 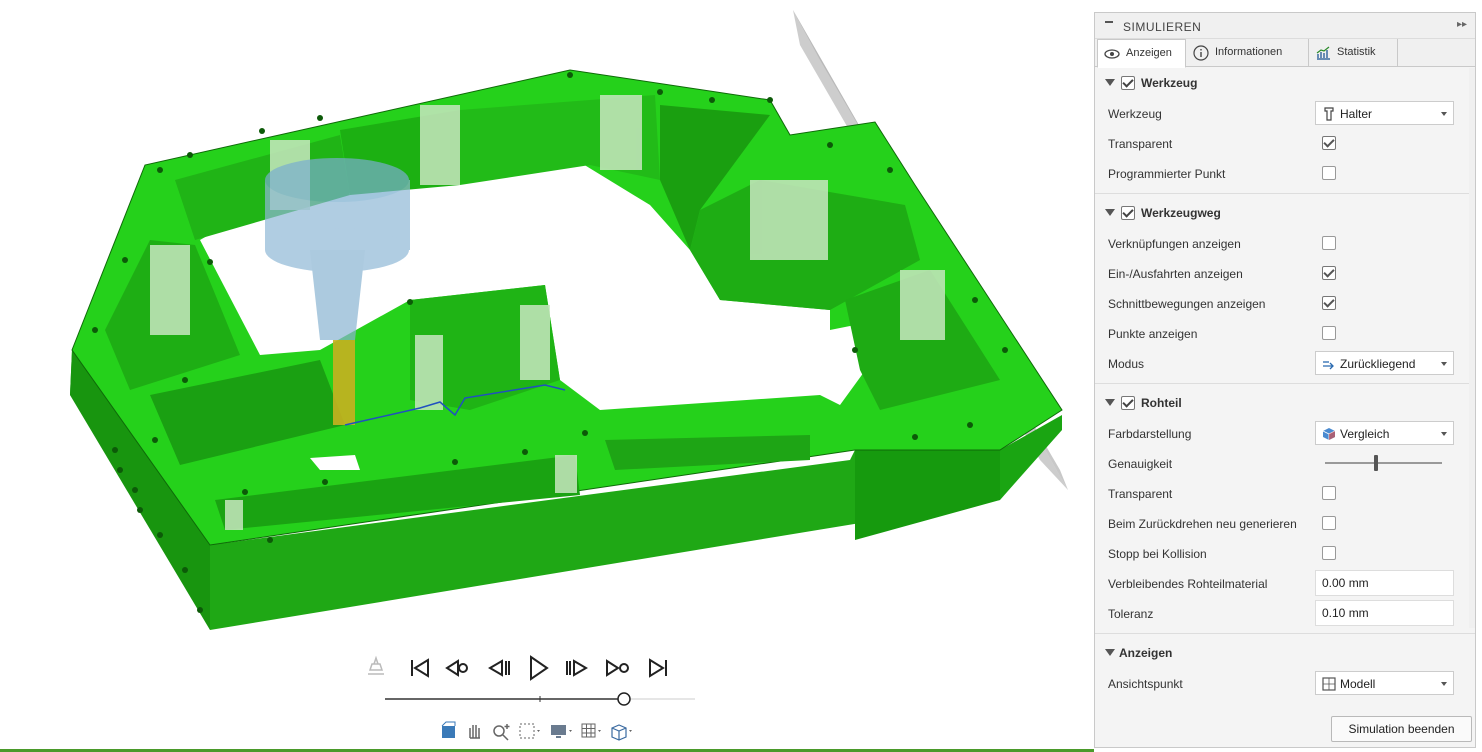 I want to click on section-werkzeugweg: Werkzeugweg, so click(x=1281, y=213).